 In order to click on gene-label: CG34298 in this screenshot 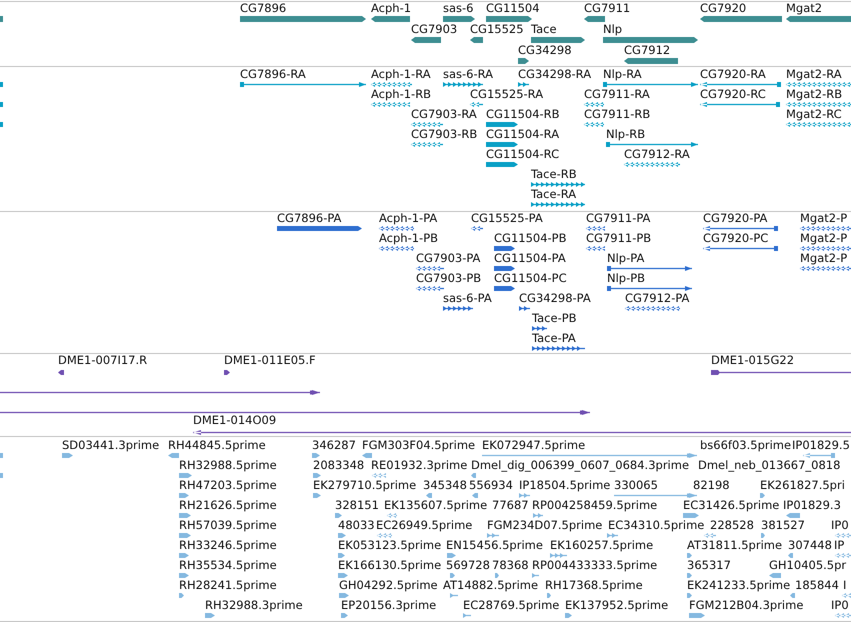, I will do `click(545, 50)`.